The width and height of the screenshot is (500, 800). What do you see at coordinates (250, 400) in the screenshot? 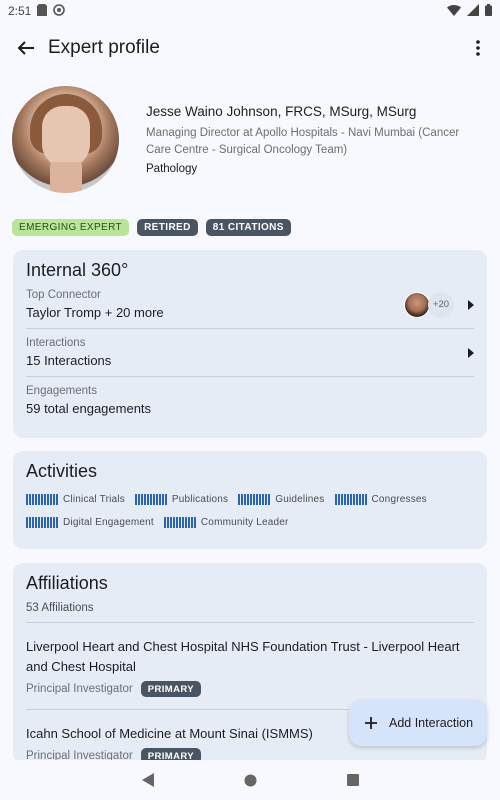
I see `engagements-row: Engagements 59 total engagements` at bounding box center [250, 400].